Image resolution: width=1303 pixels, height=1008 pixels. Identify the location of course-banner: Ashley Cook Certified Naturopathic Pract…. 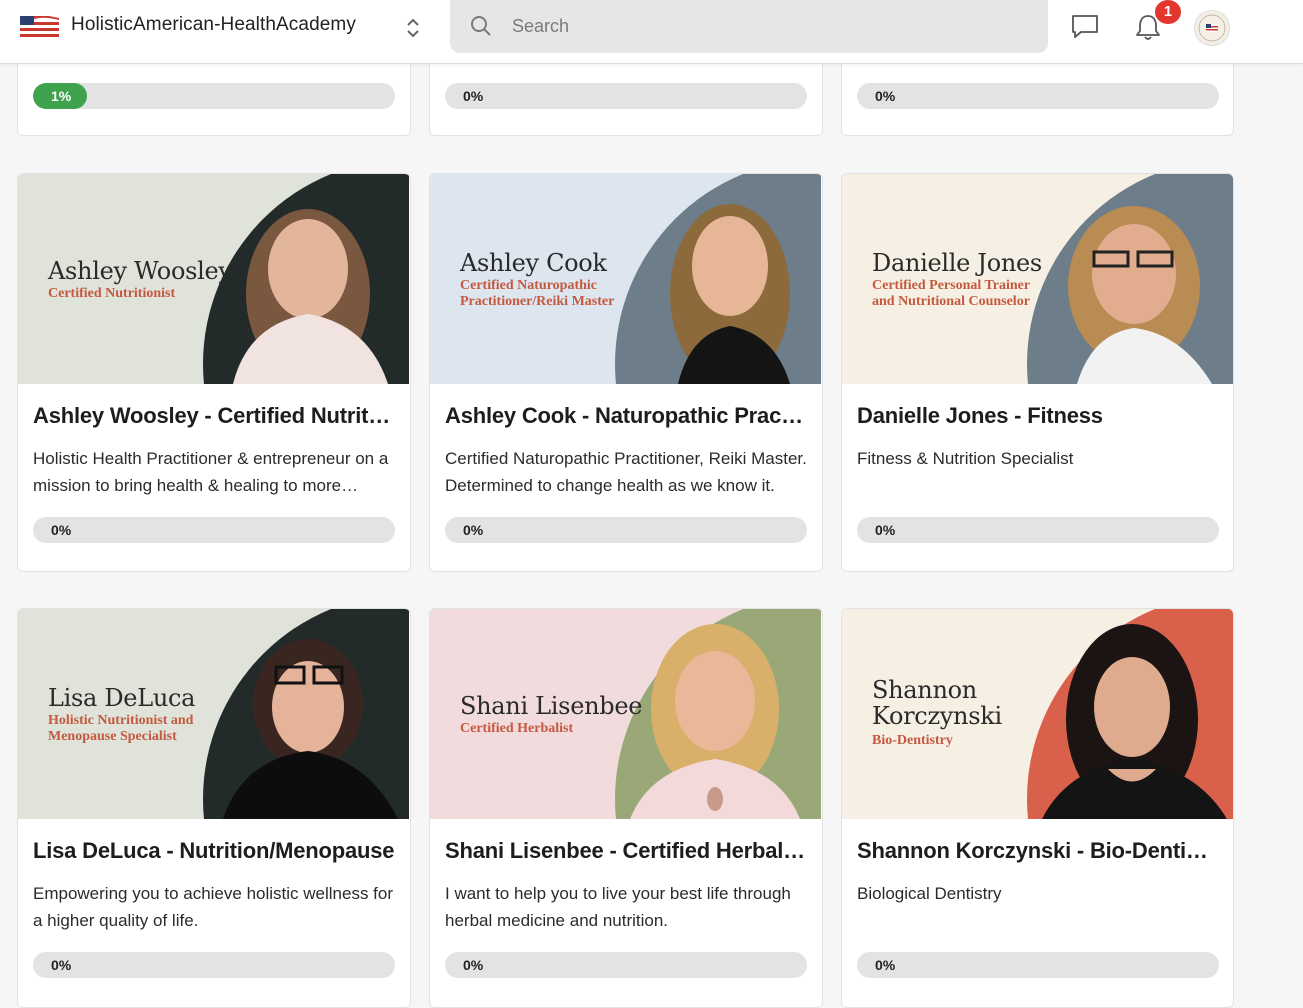
(625, 279).